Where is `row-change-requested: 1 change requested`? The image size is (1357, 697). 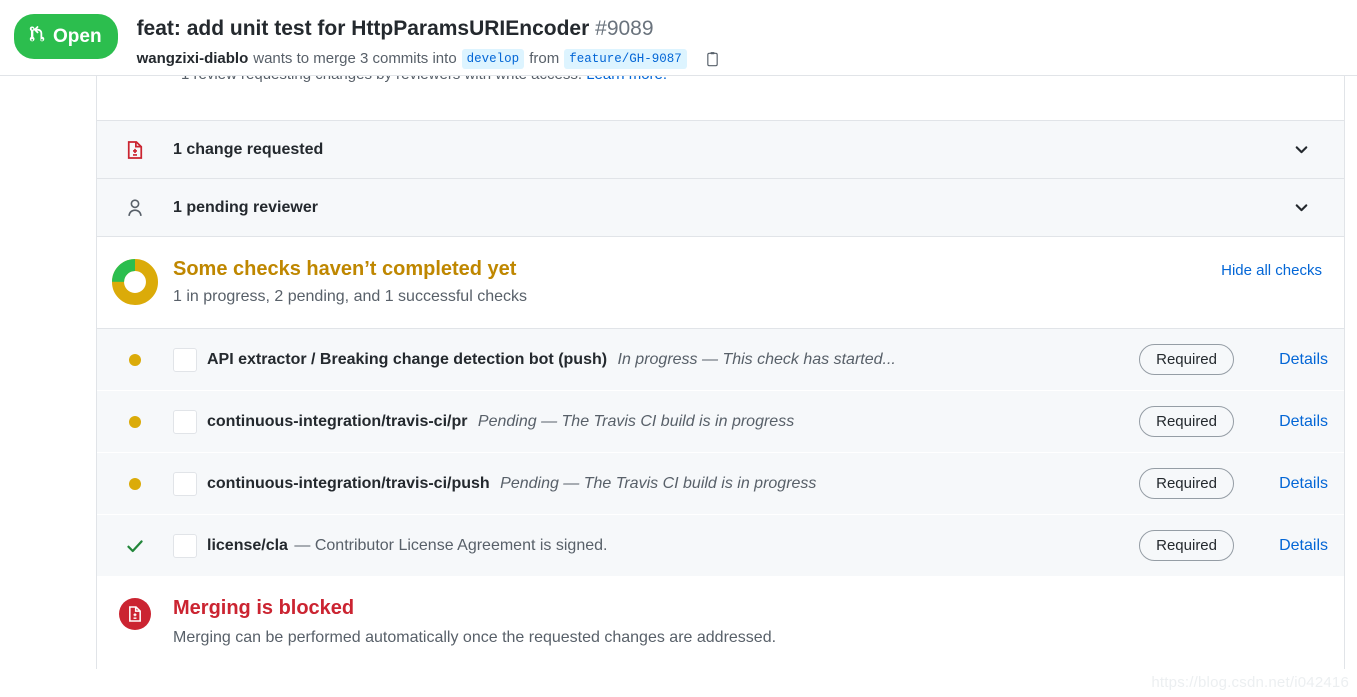
row-change-requested: 1 change requested is located at coordinates (720, 150).